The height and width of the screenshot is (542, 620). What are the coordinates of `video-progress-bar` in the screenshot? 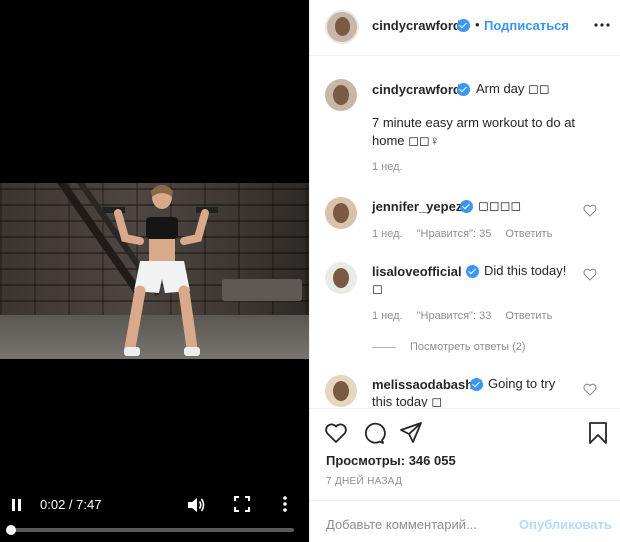 It's located at (150, 530).